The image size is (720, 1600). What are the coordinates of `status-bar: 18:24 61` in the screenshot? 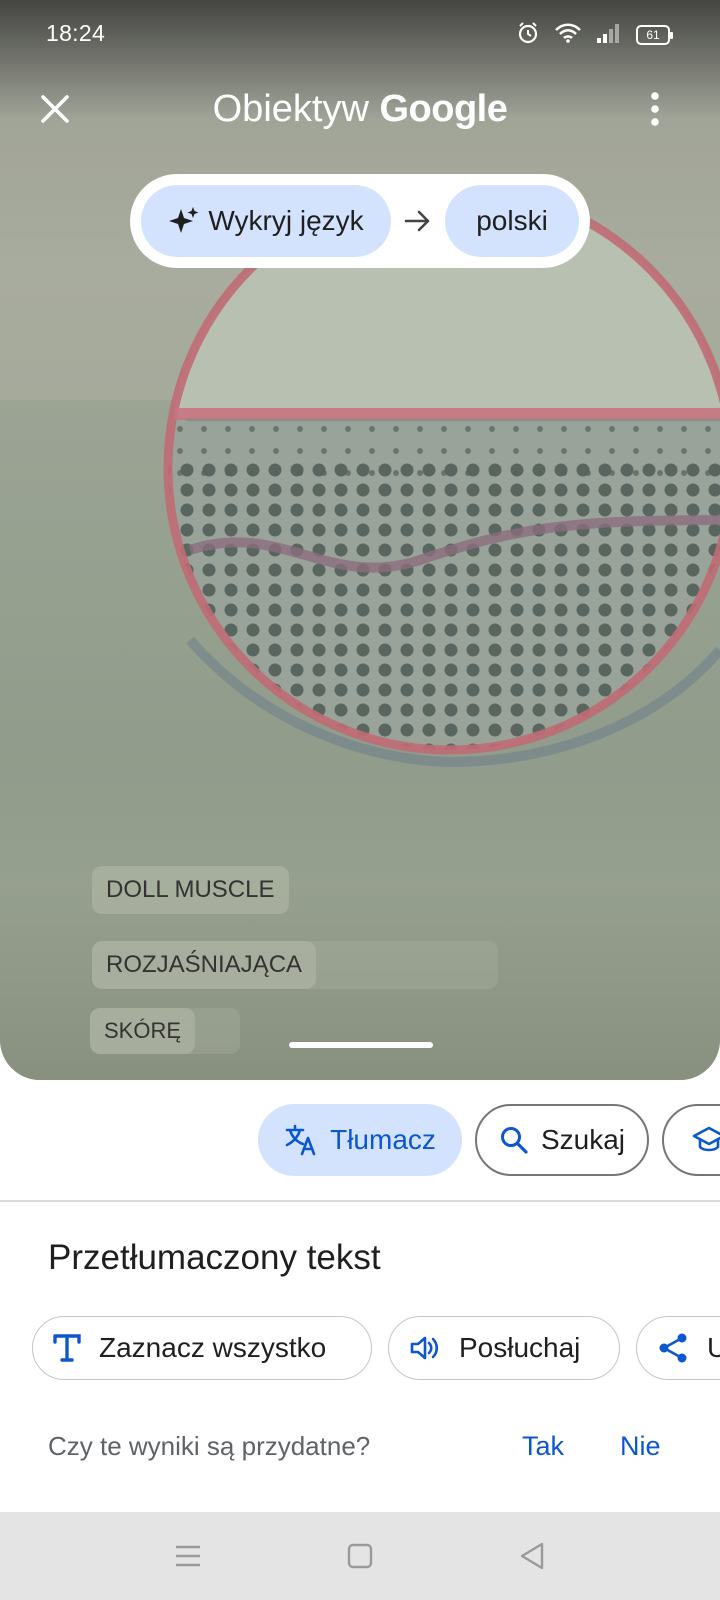 It's located at (360, 35).